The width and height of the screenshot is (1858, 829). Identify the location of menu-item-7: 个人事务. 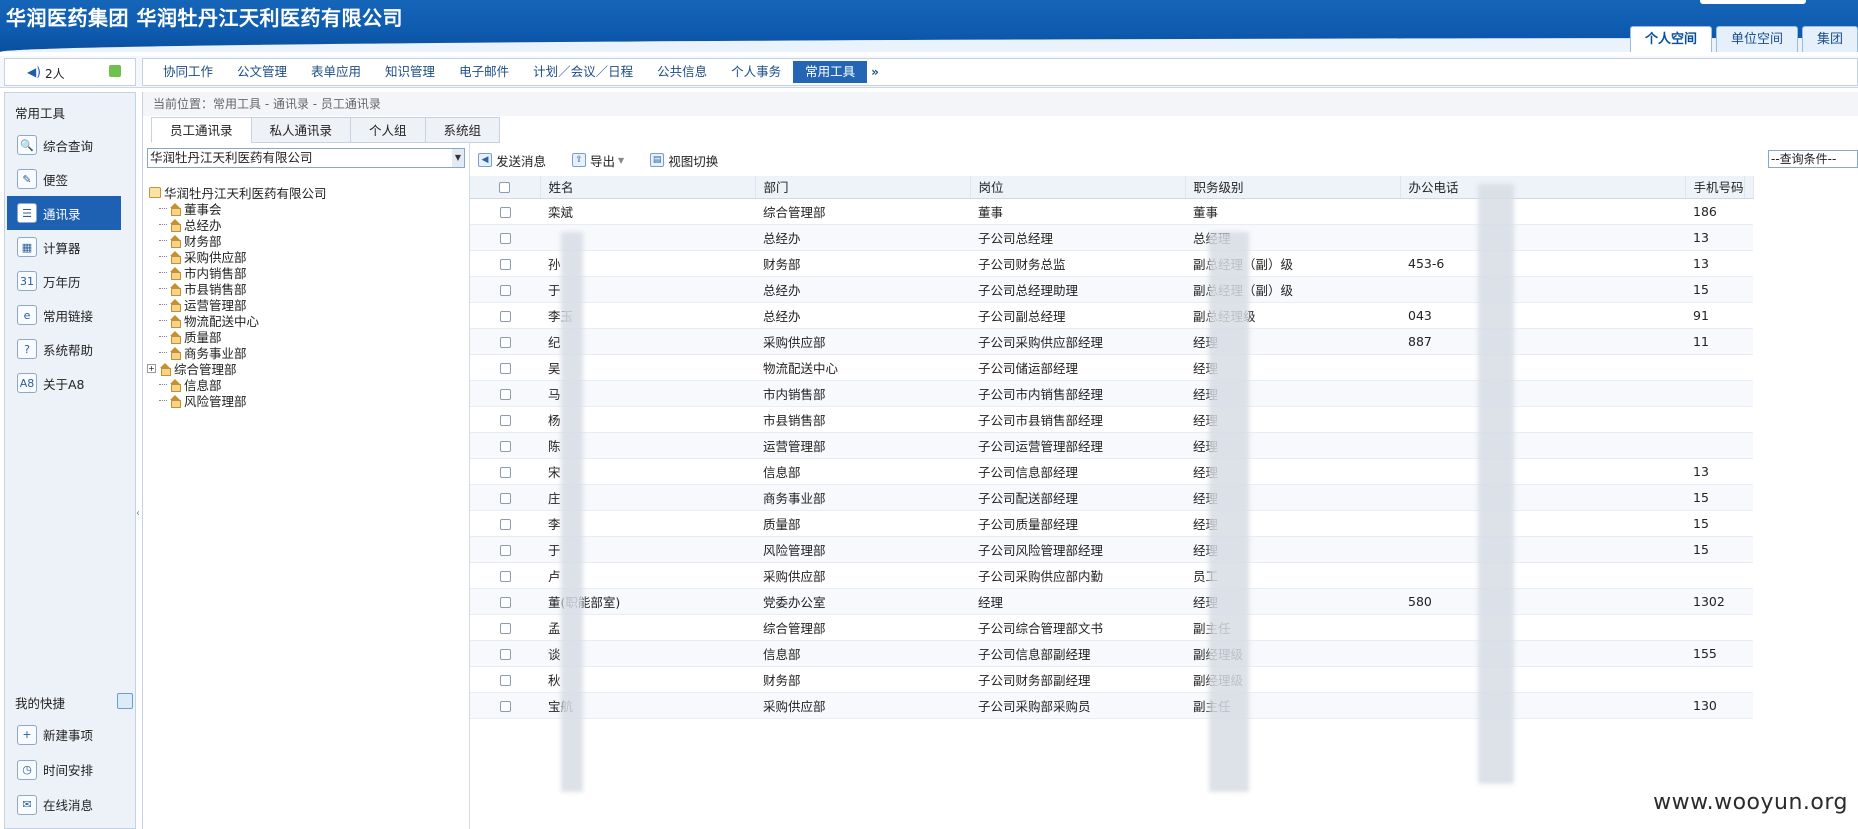
(756, 72).